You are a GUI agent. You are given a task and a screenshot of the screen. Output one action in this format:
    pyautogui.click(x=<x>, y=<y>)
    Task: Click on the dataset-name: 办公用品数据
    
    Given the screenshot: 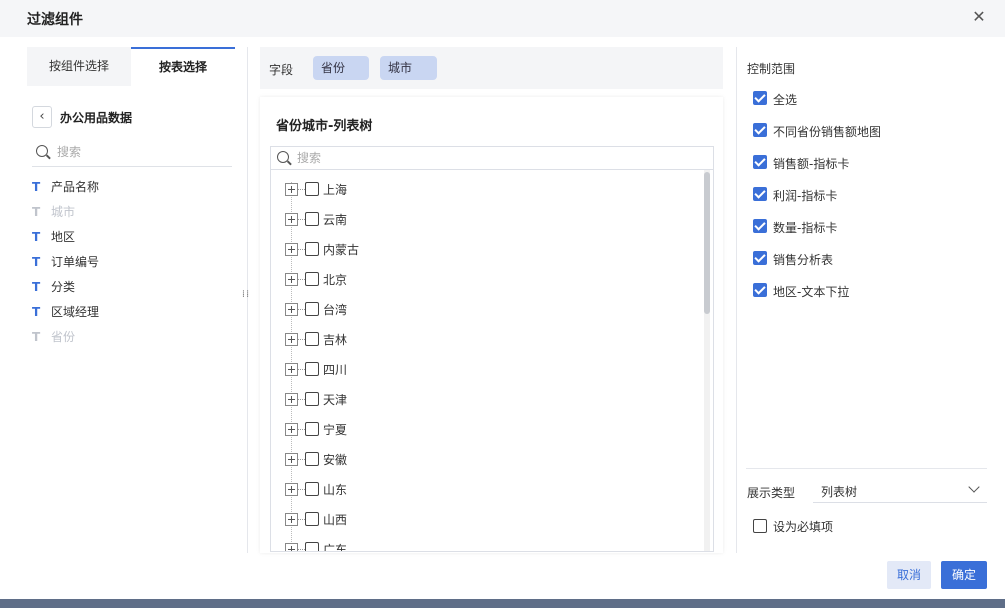 What is the action you would take?
    pyautogui.click(x=96, y=118)
    